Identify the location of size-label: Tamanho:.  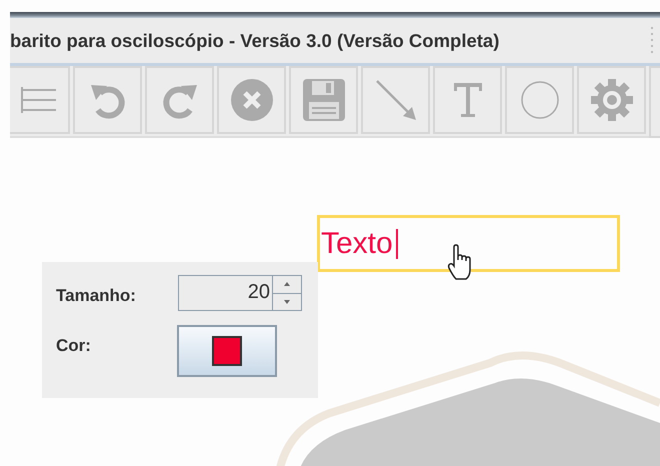
(96, 296).